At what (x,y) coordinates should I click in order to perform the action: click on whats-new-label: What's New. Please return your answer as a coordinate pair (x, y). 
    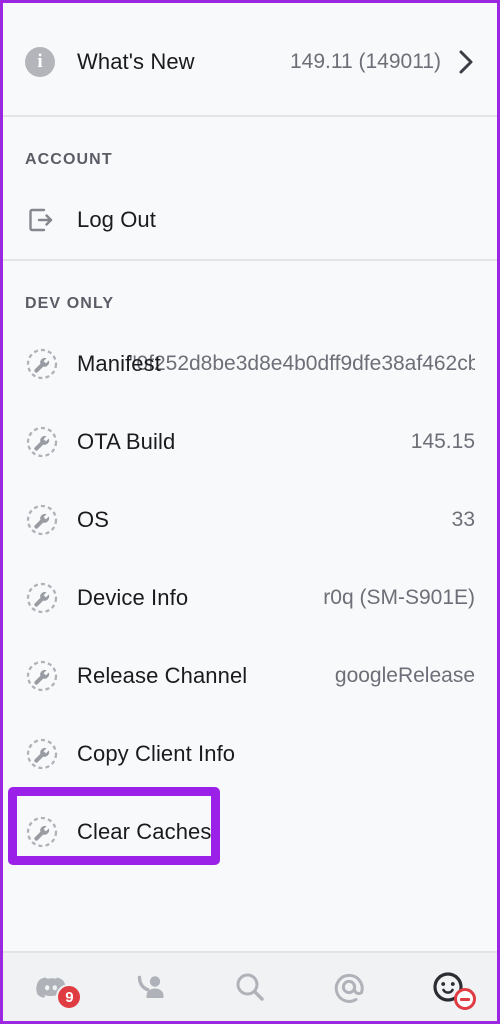
    Looking at the image, I should click on (136, 61).